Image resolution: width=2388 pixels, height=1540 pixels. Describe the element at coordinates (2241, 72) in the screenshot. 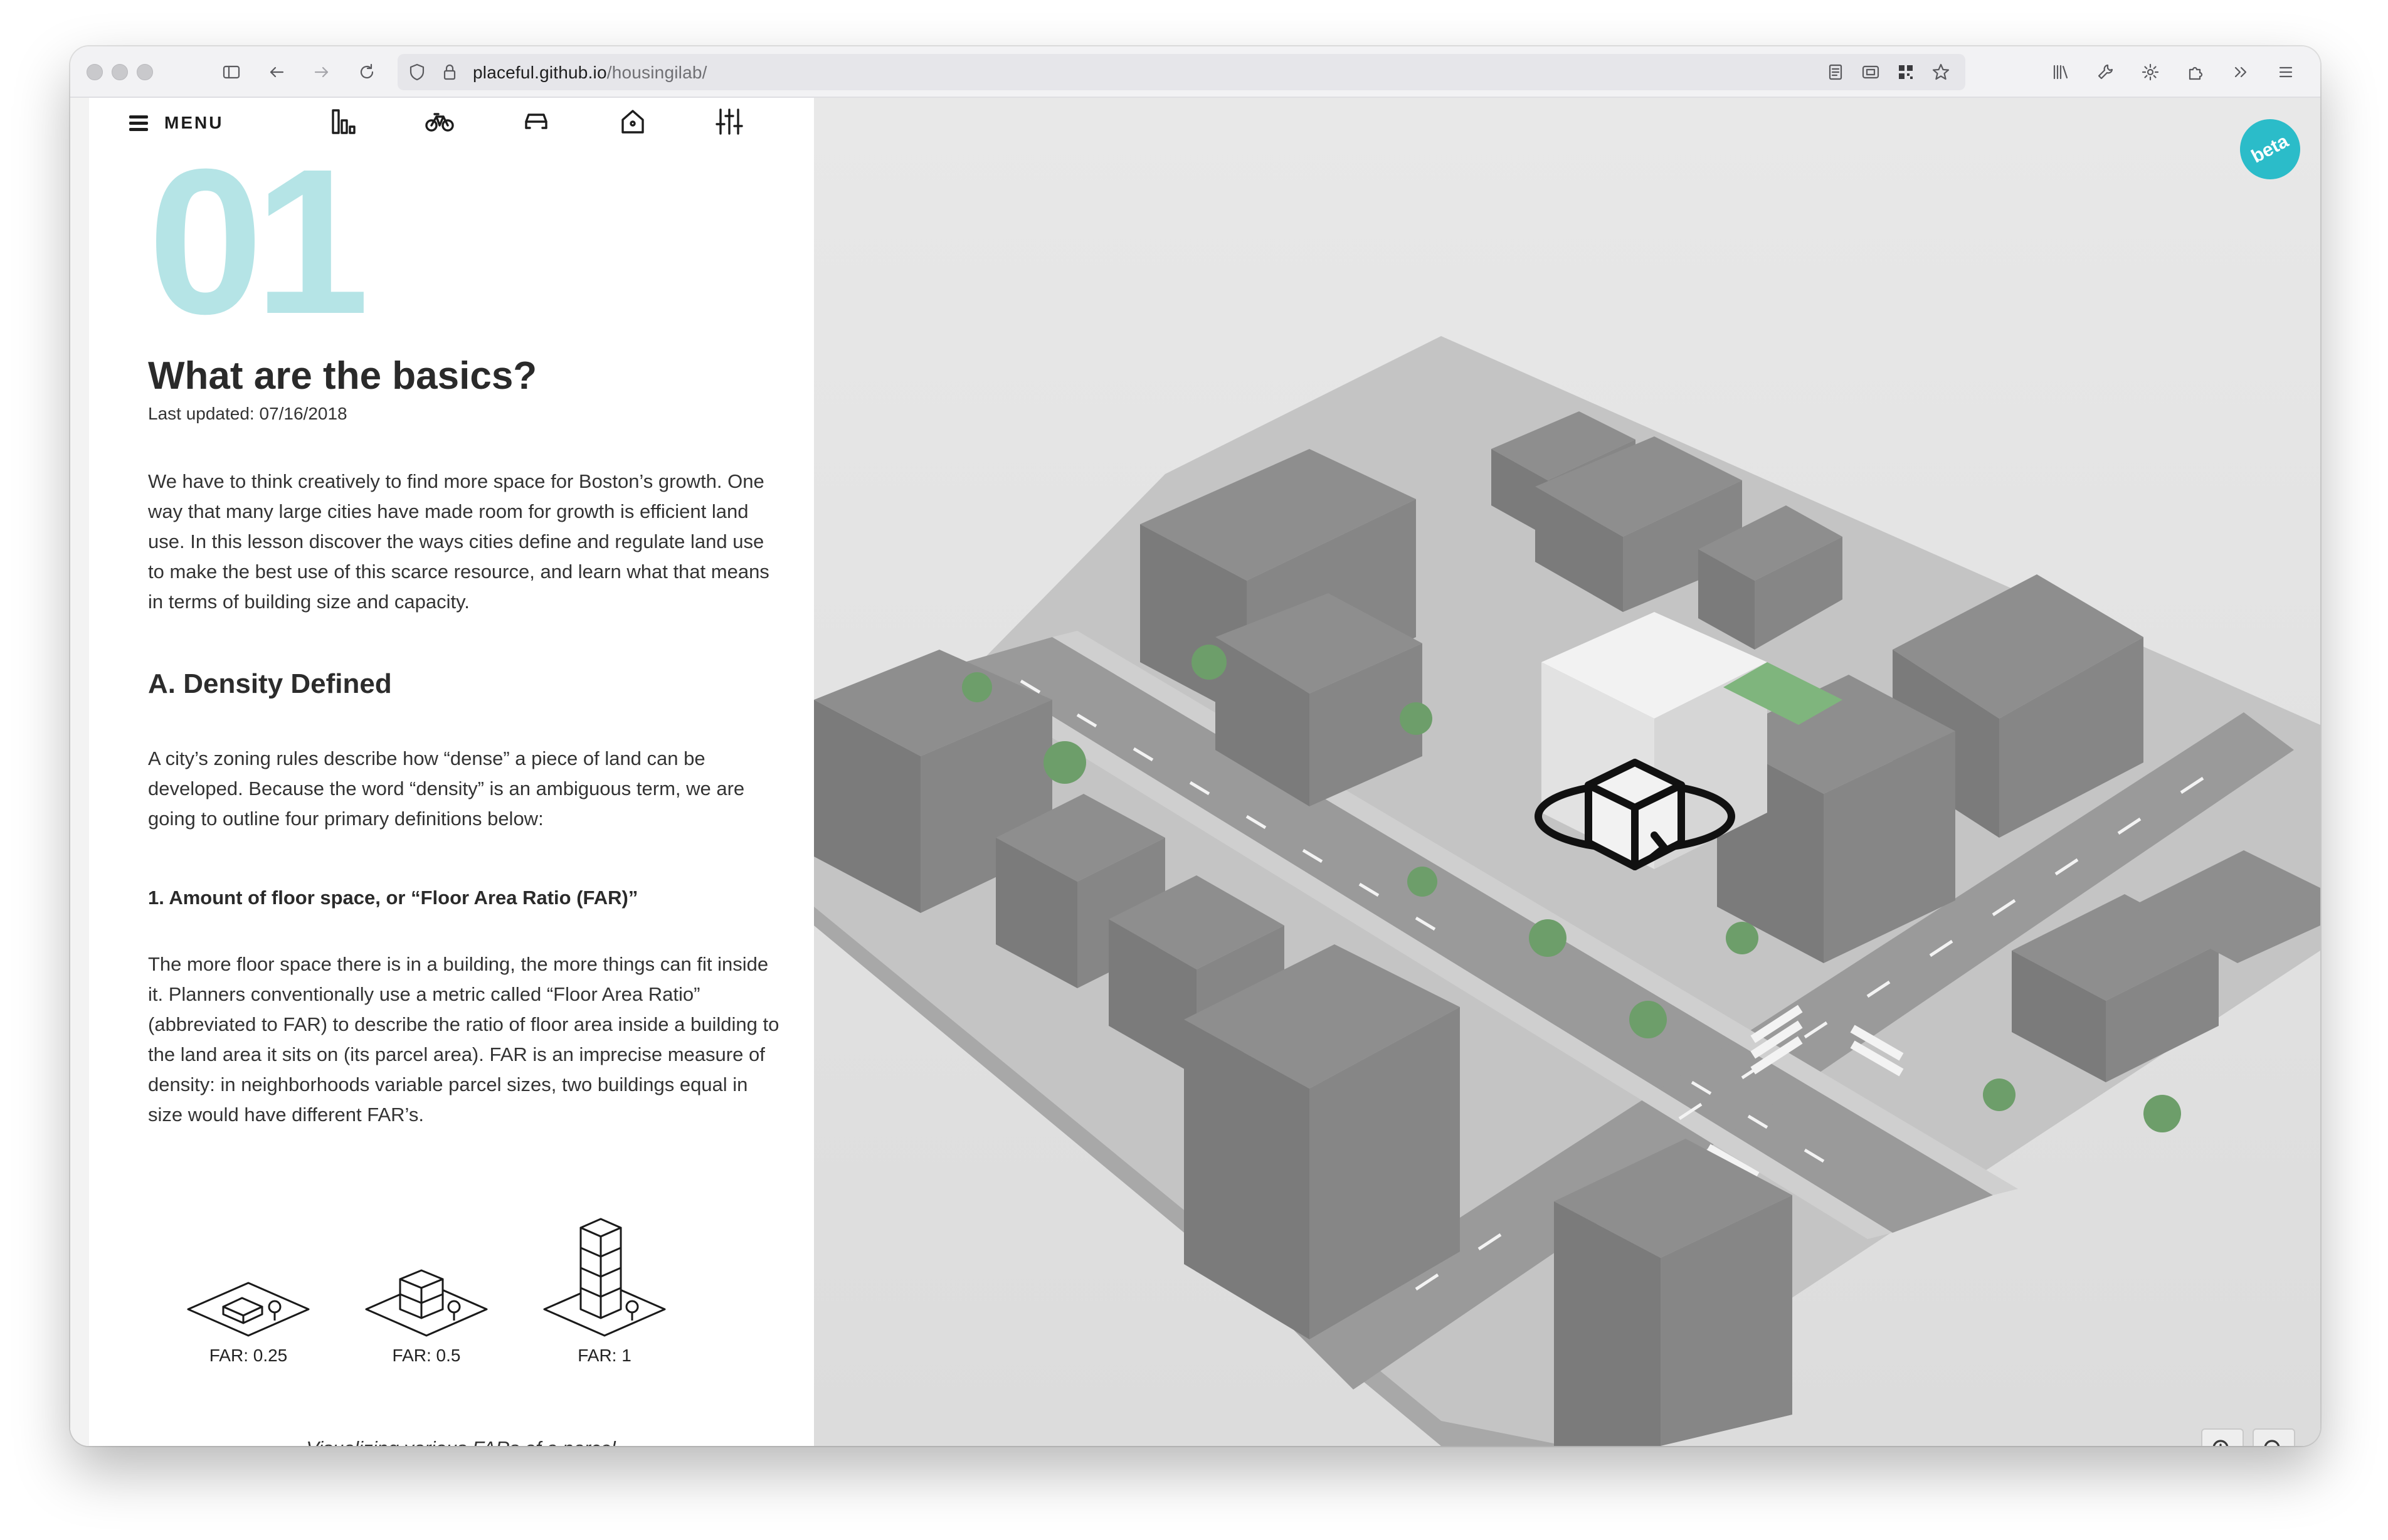

I see `overflow-chevrons-icon` at that location.